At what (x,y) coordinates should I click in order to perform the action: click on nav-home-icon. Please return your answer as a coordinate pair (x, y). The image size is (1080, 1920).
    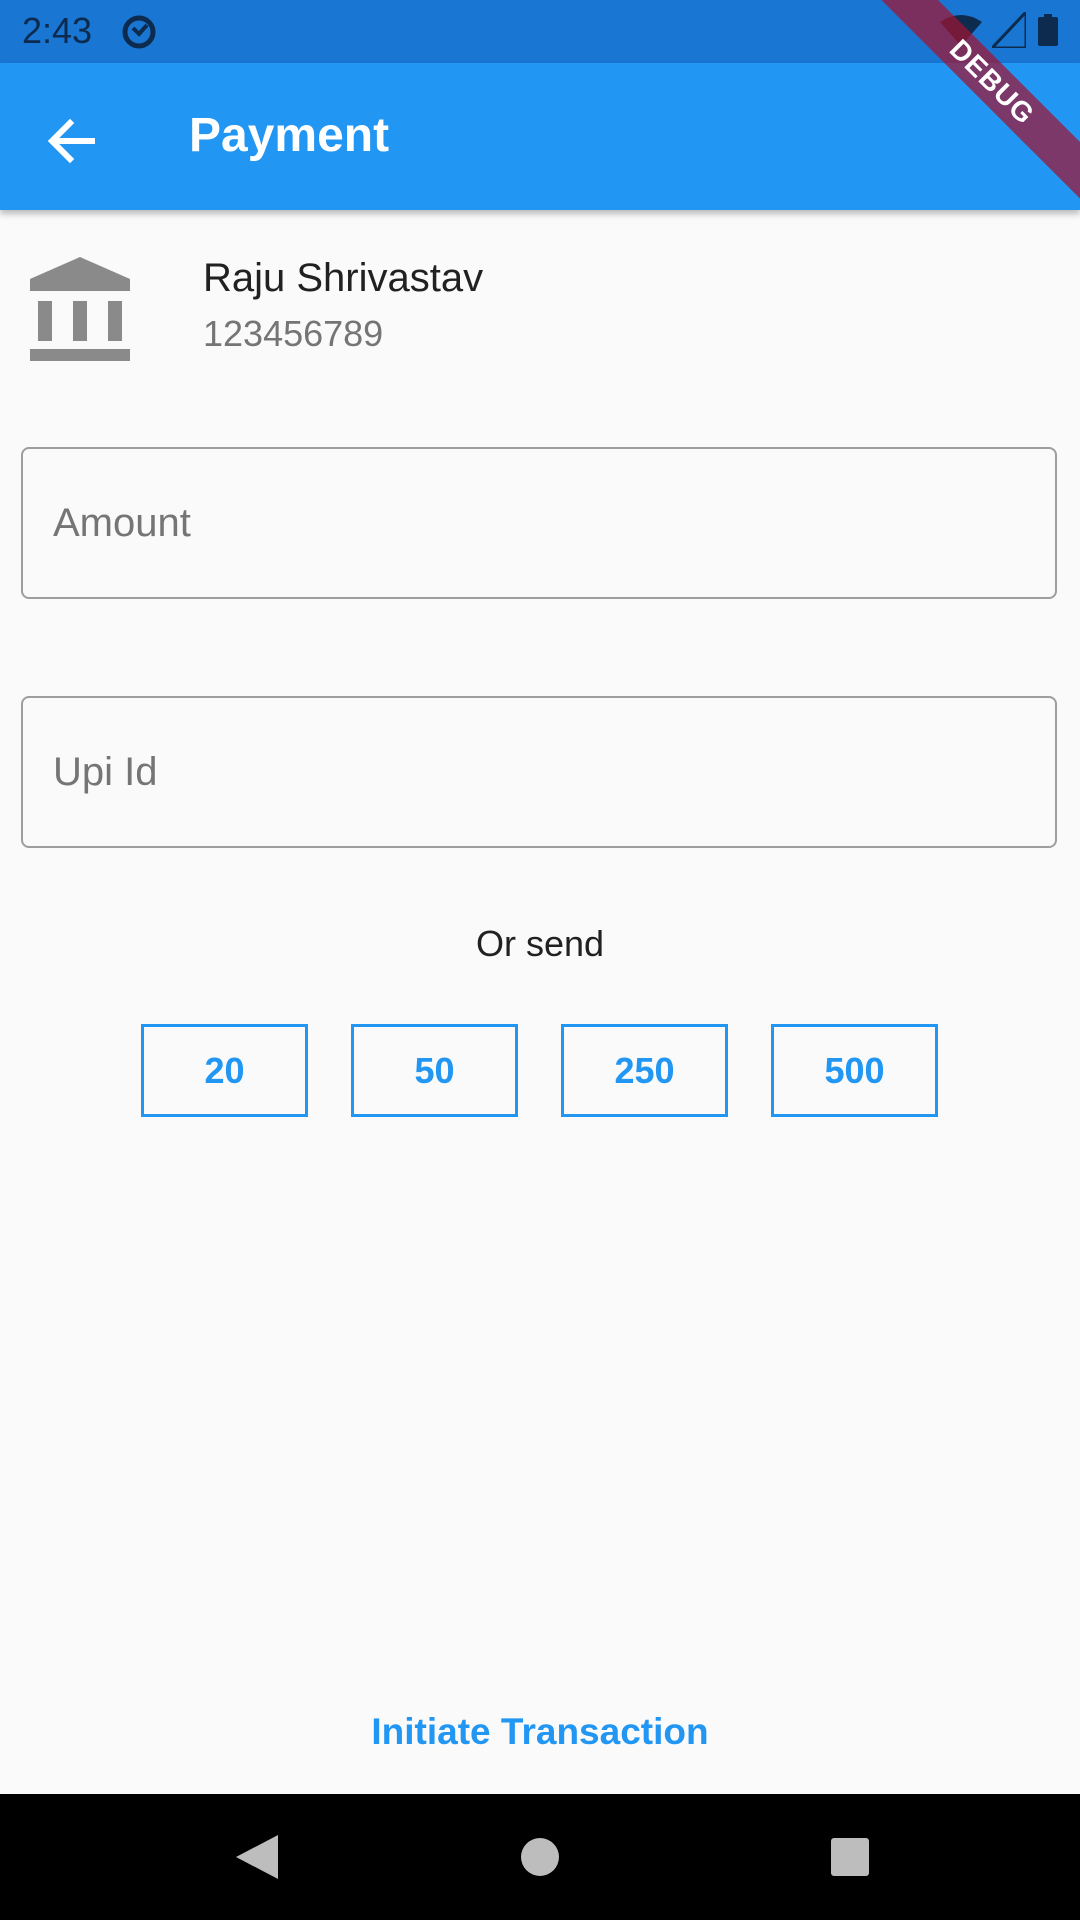
    Looking at the image, I should click on (540, 1857).